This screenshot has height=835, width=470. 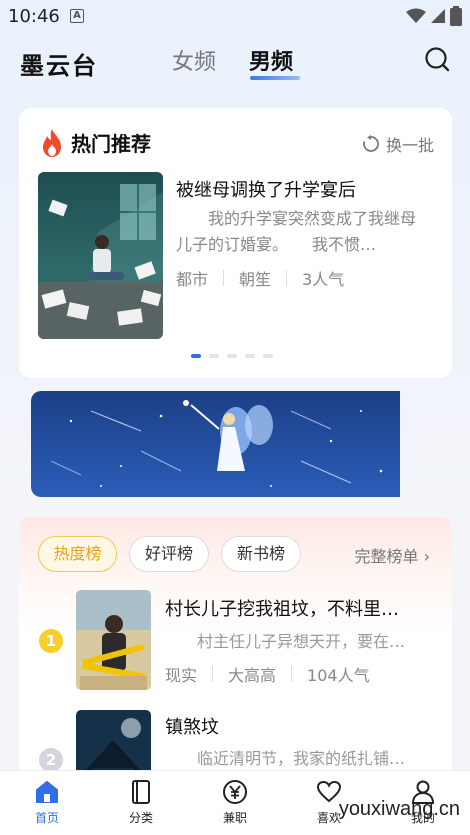 I want to click on tab-female: 女频, so click(x=194, y=60).